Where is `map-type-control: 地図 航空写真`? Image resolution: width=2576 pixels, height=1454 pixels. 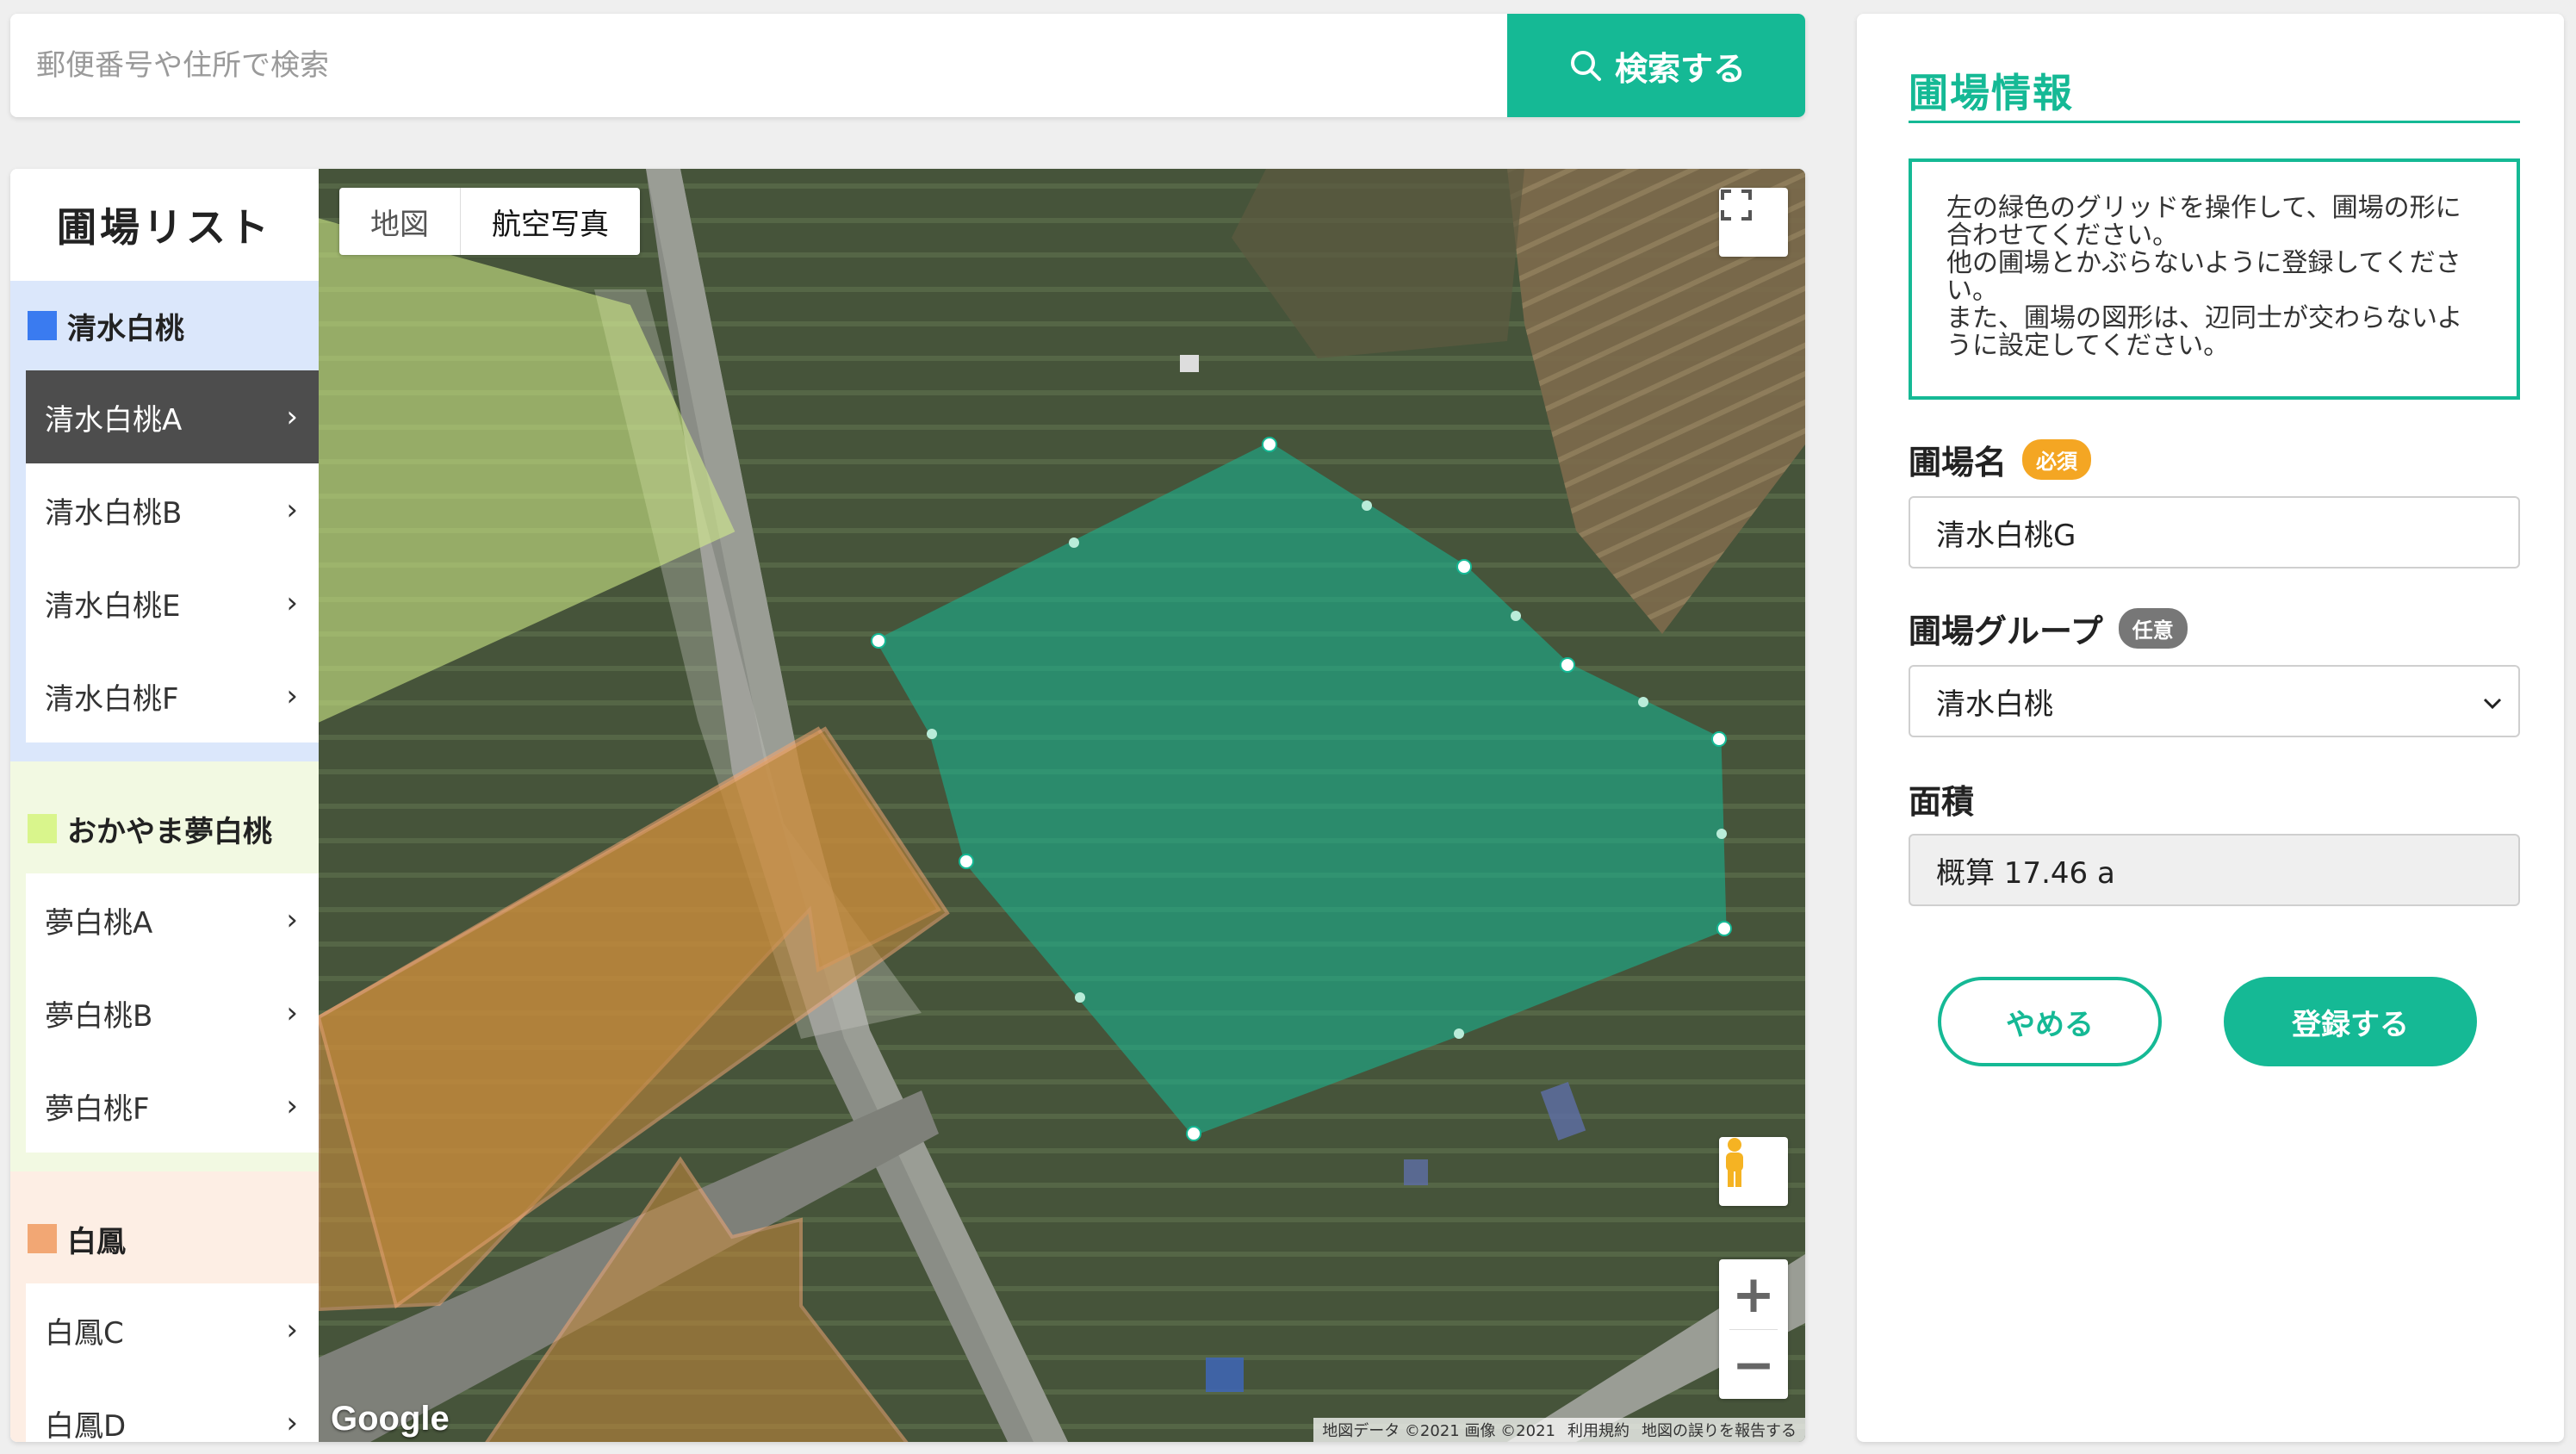 map-type-control: 地図 航空写真 is located at coordinates (489, 221).